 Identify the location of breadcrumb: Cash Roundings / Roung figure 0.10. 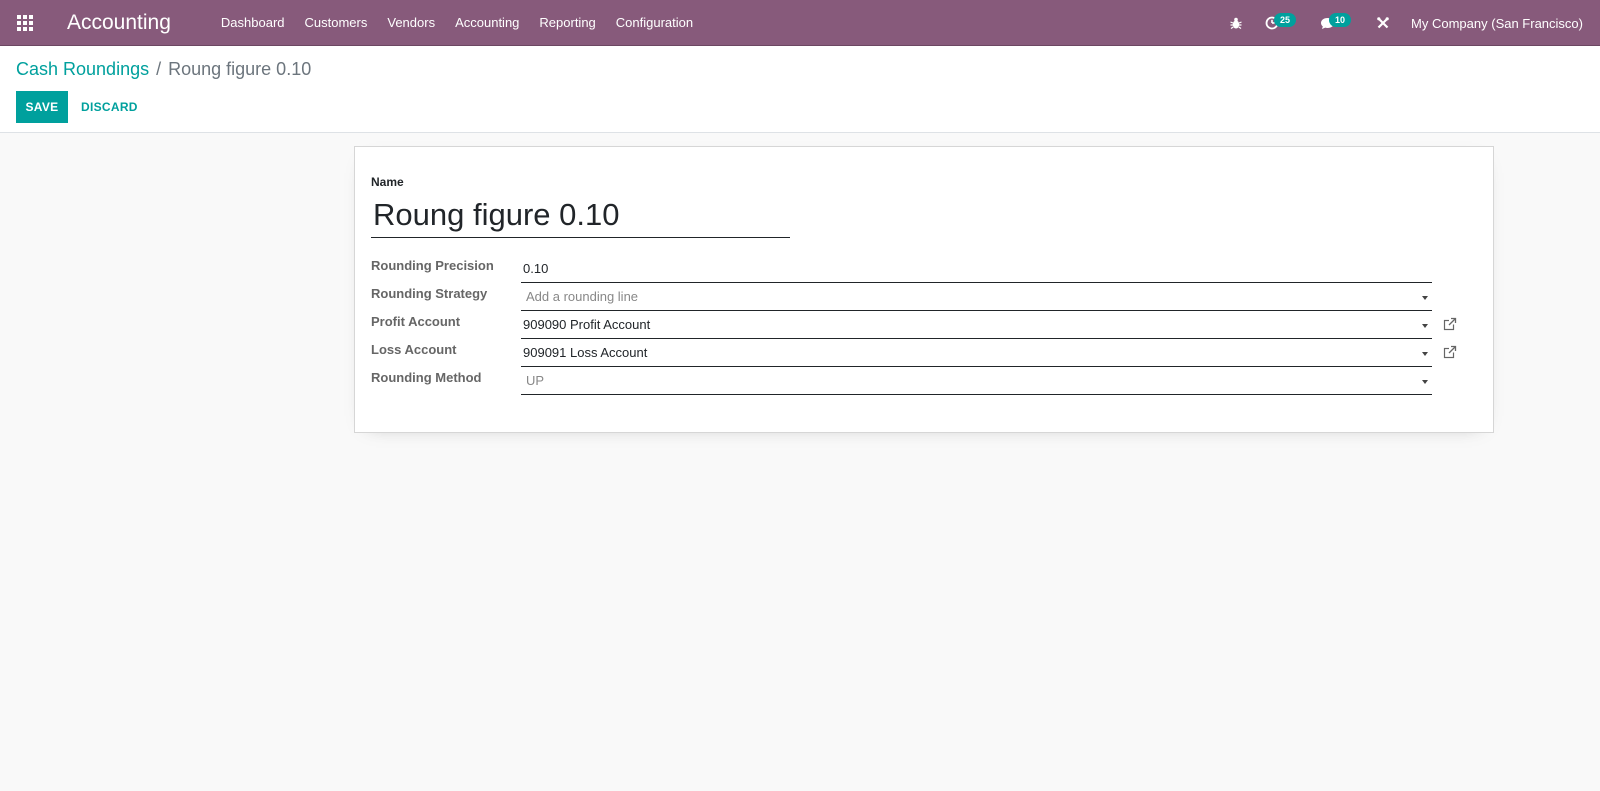
(163, 69).